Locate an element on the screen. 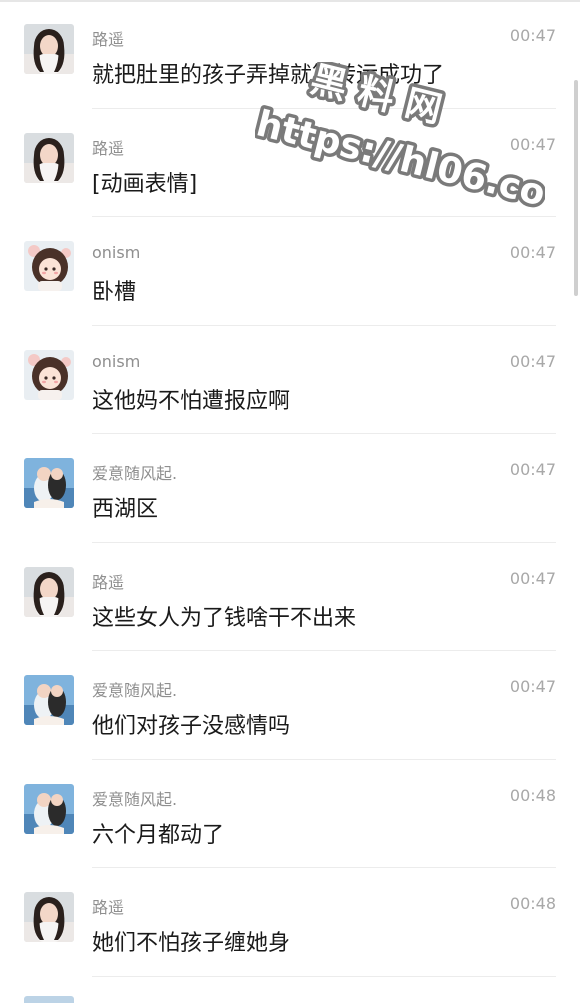 This screenshot has width=580, height=1003. message-row: 路遥 00:48 她们不怕孩子缠她身 is located at coordinates (290, 922).